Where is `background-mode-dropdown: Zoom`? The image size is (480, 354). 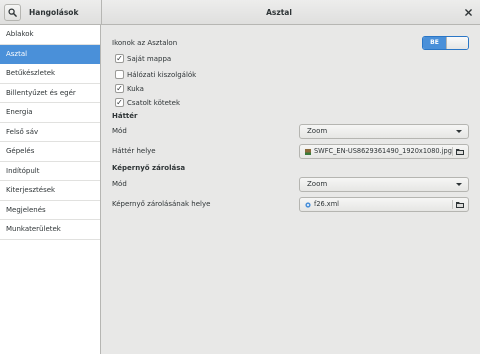
background-mode-dropdown: Zoom is located at coordinates (384, 131).